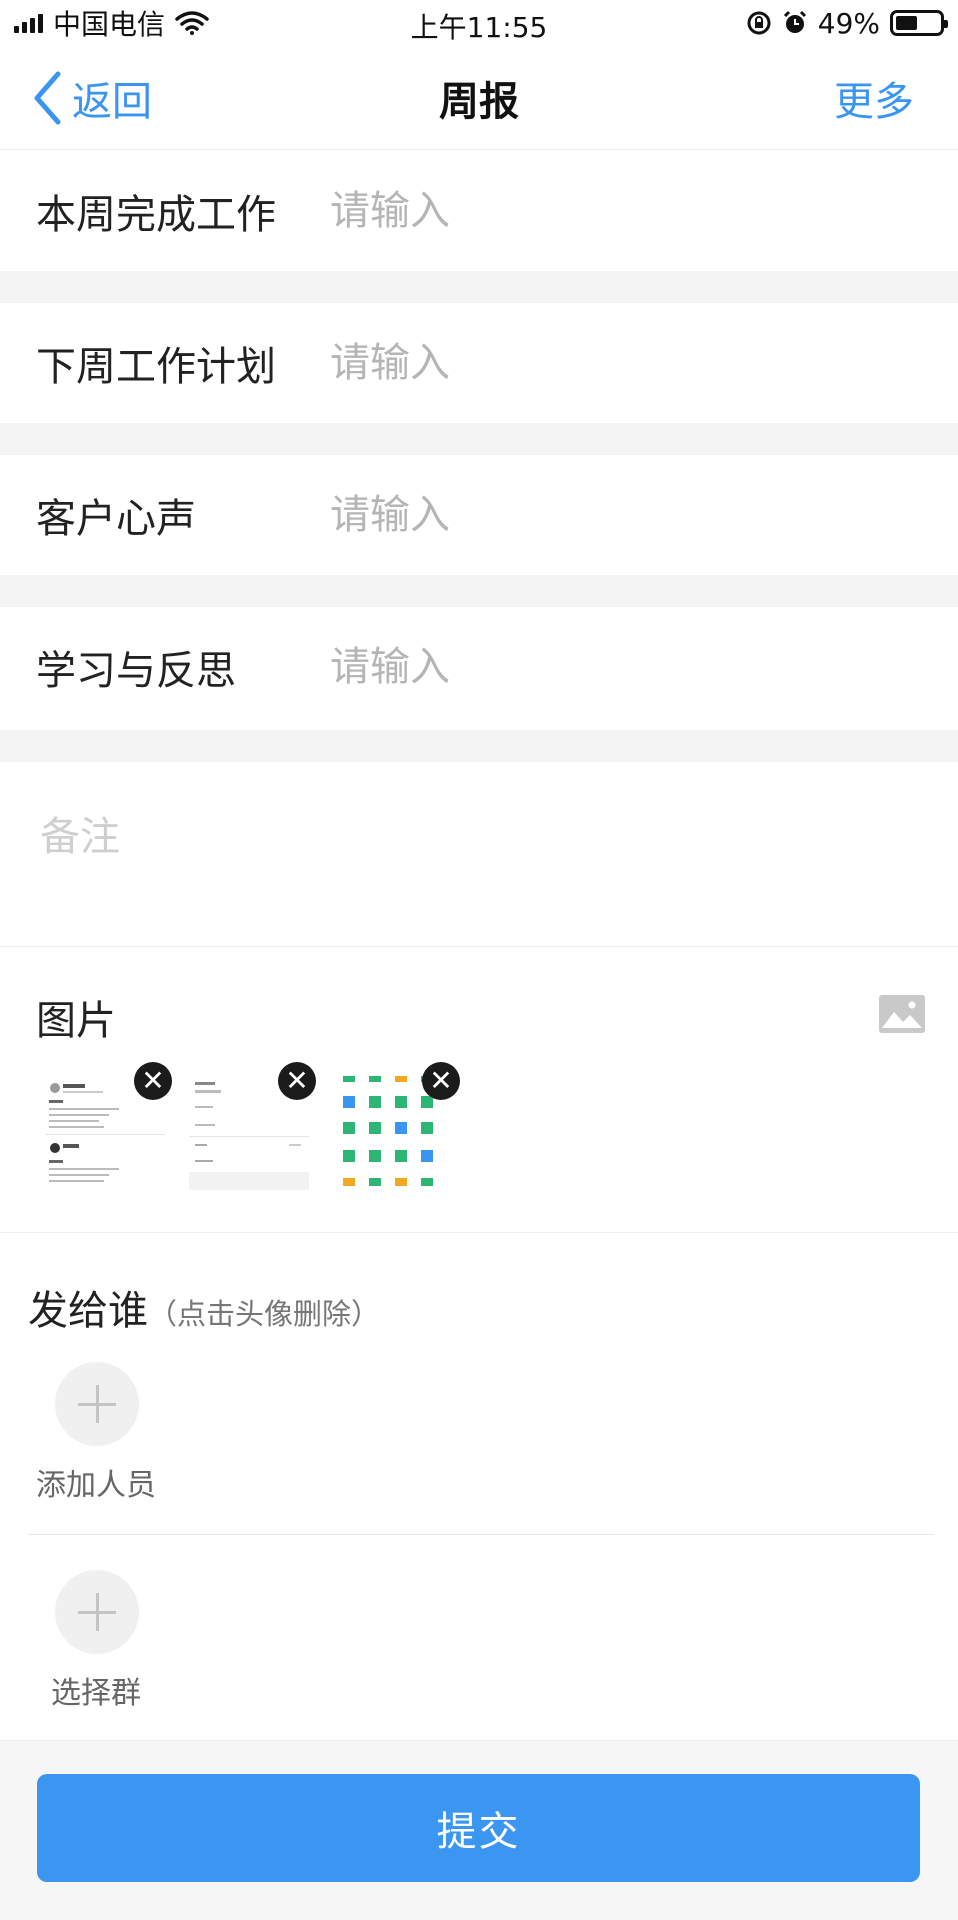 Image resolution: width=958 pixels, height=1920 pixels. I want to click on more-button: 更多, so click(896, 98).